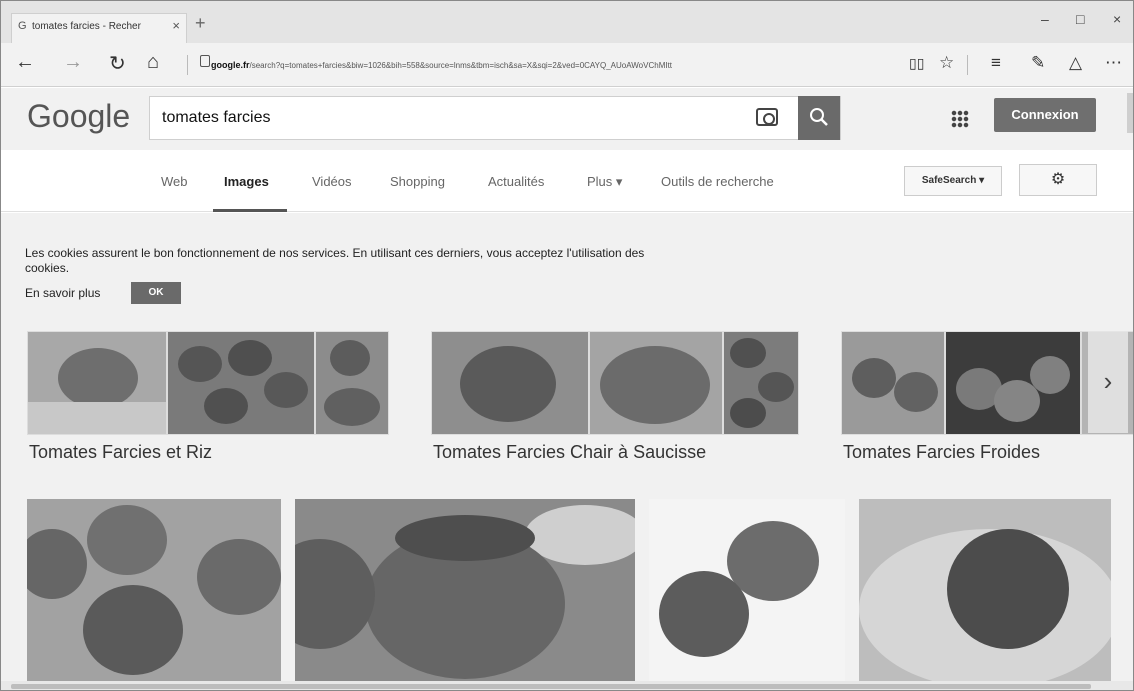  What do you see at coordinates (246, 181) in the screenshot?
I see `tab-images: Images` at bounding box center [246, 181].